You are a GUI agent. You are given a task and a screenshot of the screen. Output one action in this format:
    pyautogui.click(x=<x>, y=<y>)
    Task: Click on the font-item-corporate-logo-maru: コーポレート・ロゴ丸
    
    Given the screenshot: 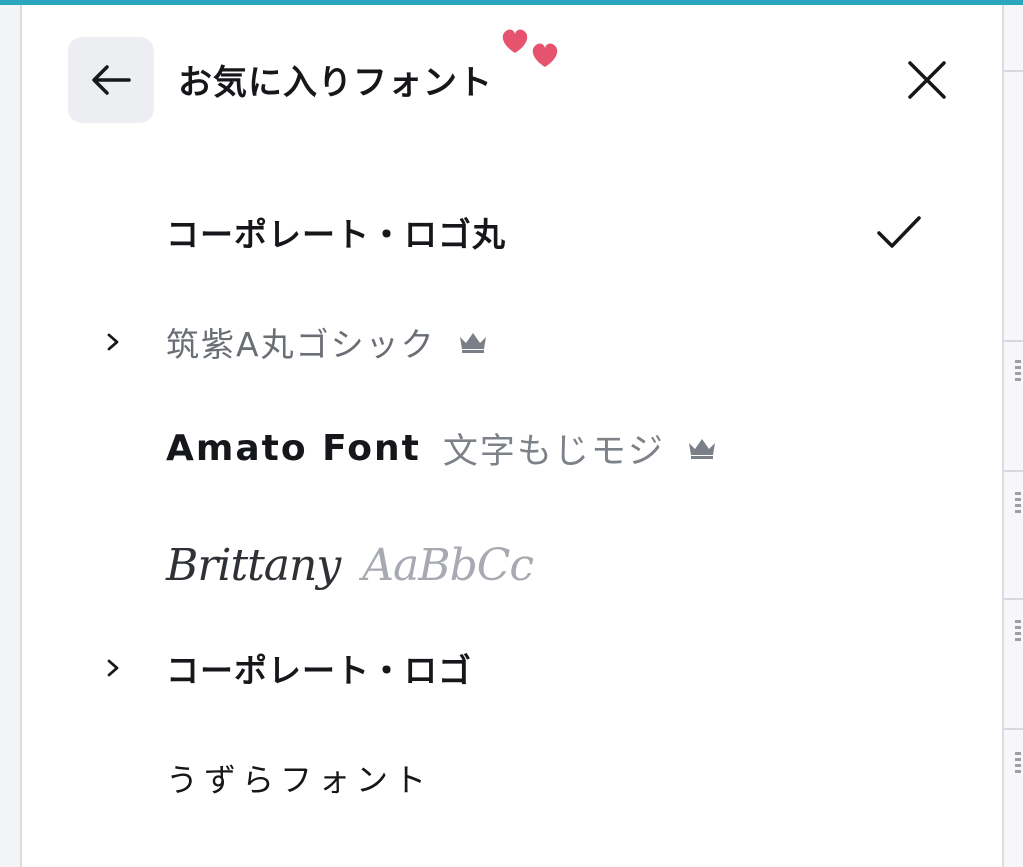 What is the action you would take?
    pyautogui.click(x=522, y=232)
    